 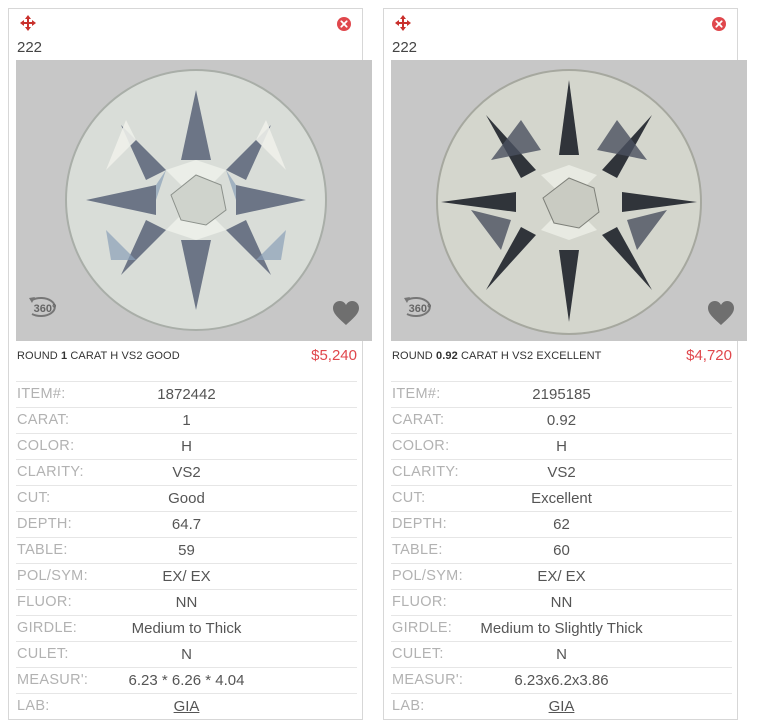 I want to click on spec-value: Medium to Slightly Thick, so click(x=561, y=628).